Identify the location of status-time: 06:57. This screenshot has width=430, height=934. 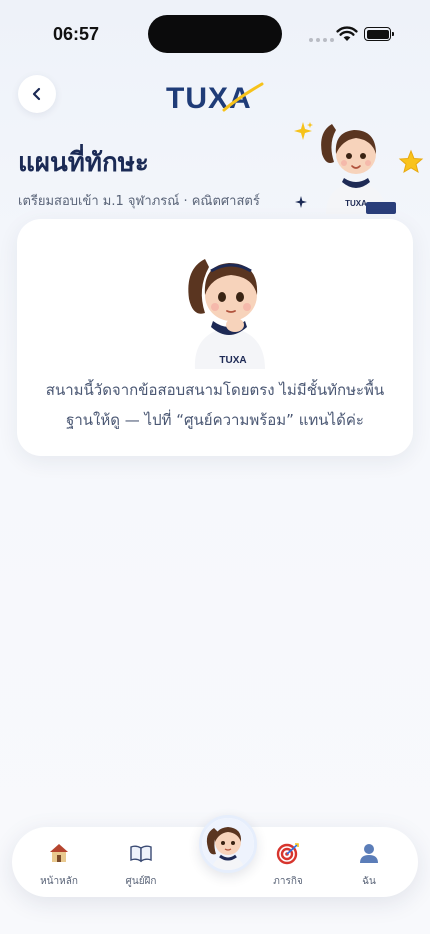
(76, 34).